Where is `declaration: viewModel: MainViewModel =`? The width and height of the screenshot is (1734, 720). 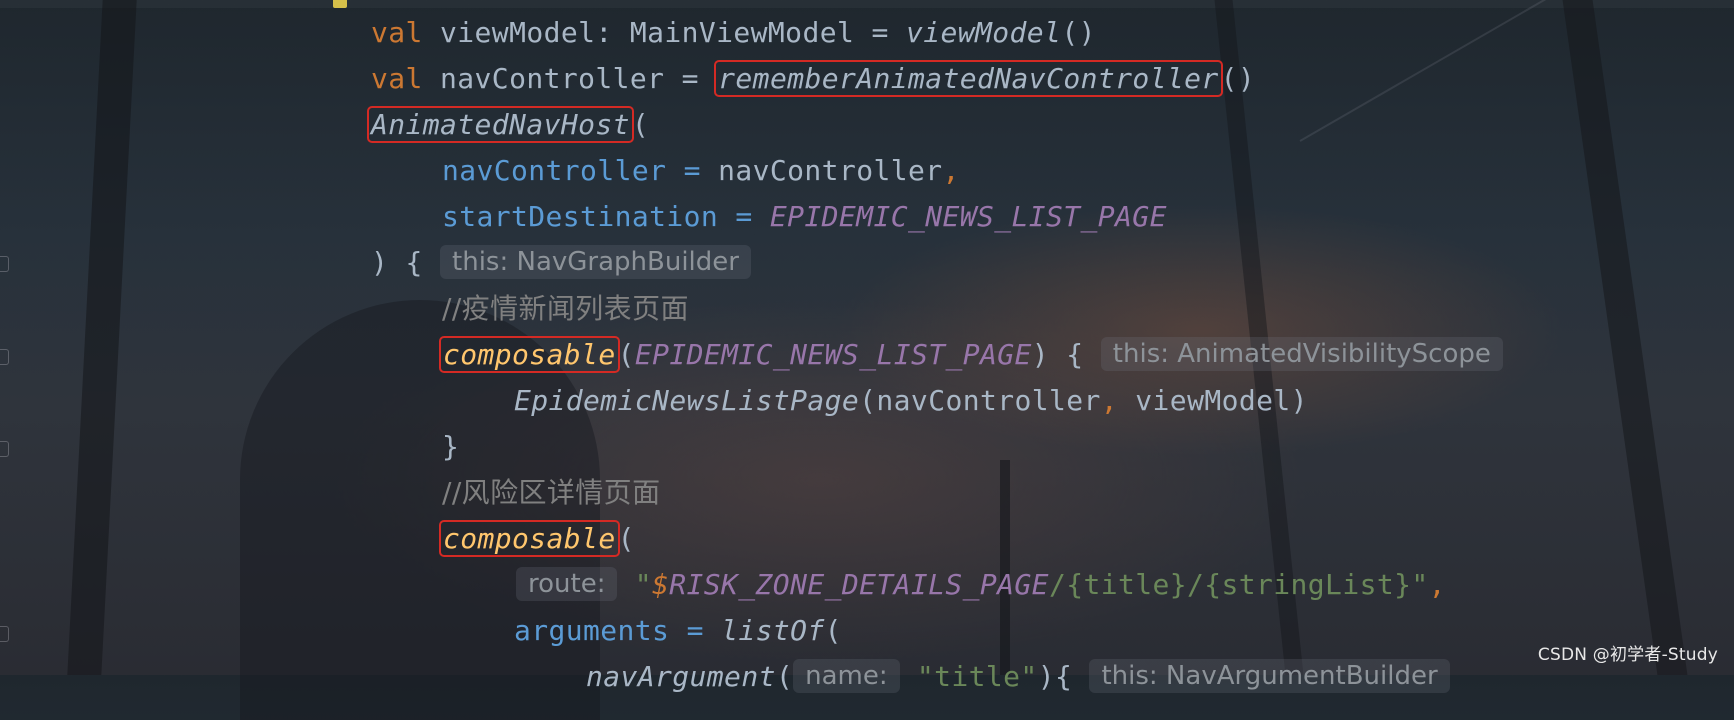 declaration: viewModel: MainViewModel = is located at coordinates (664, 32).